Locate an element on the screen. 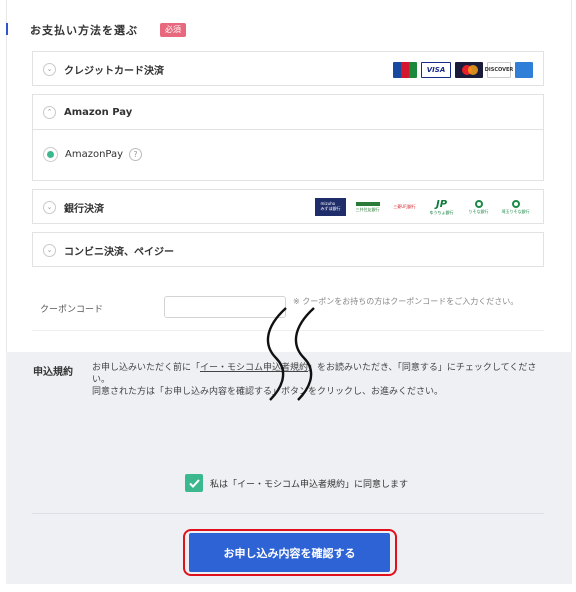 The width and height of the screenshot is (576, 592). credit-card-label: クレジットカード決済 is located at coordinates (114, 71).